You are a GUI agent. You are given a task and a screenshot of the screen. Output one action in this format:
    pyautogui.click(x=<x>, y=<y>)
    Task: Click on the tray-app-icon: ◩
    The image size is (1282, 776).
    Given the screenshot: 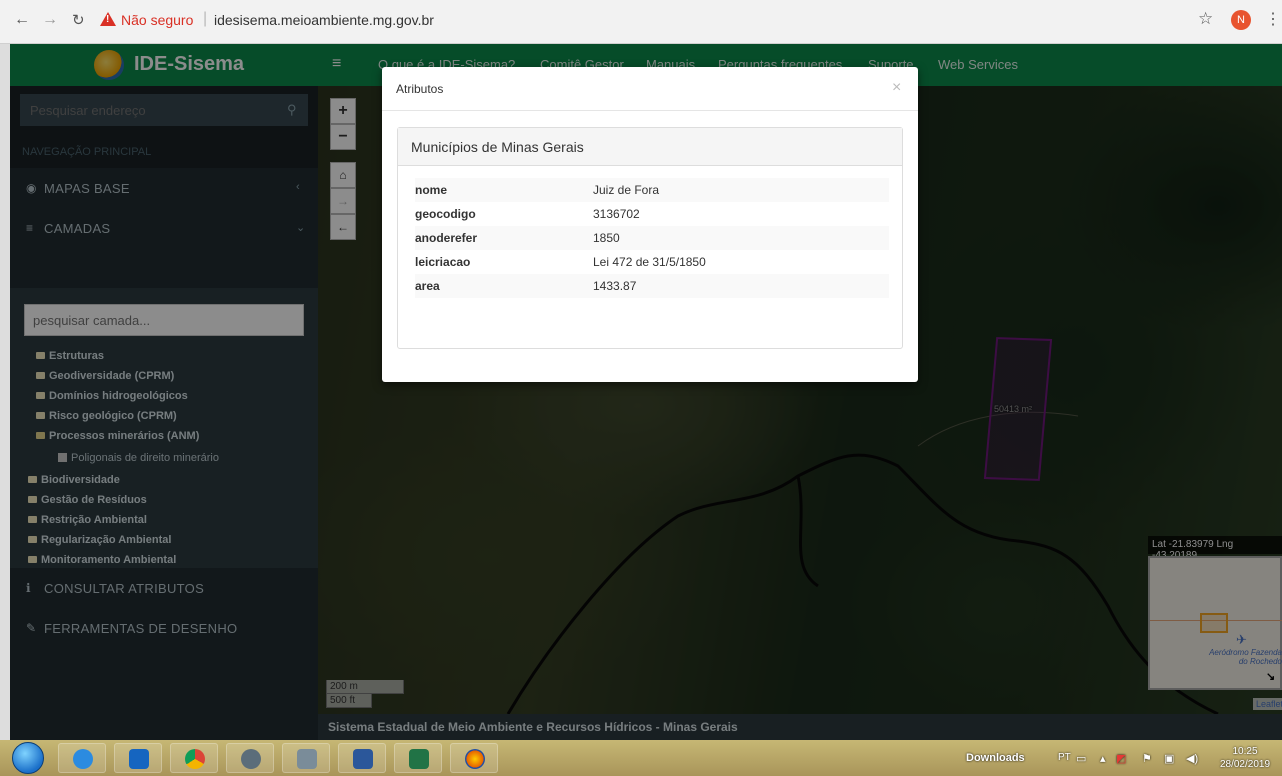 What is the action you would take?
    pyautogui.click(x=1121, y=758)
    